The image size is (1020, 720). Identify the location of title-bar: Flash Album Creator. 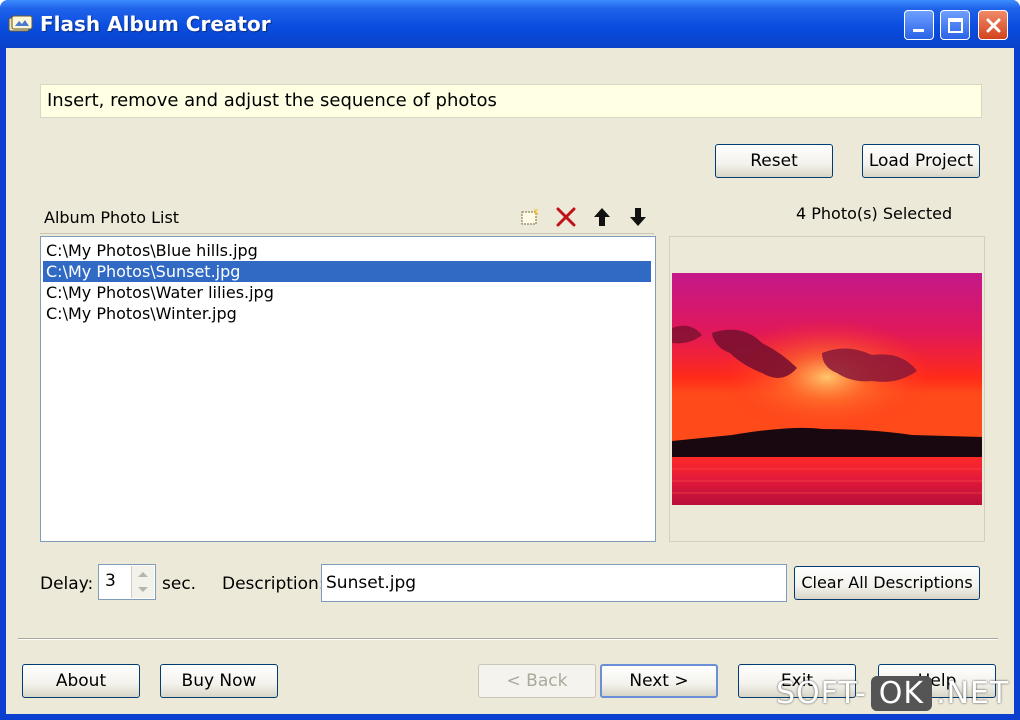
(510, 24).